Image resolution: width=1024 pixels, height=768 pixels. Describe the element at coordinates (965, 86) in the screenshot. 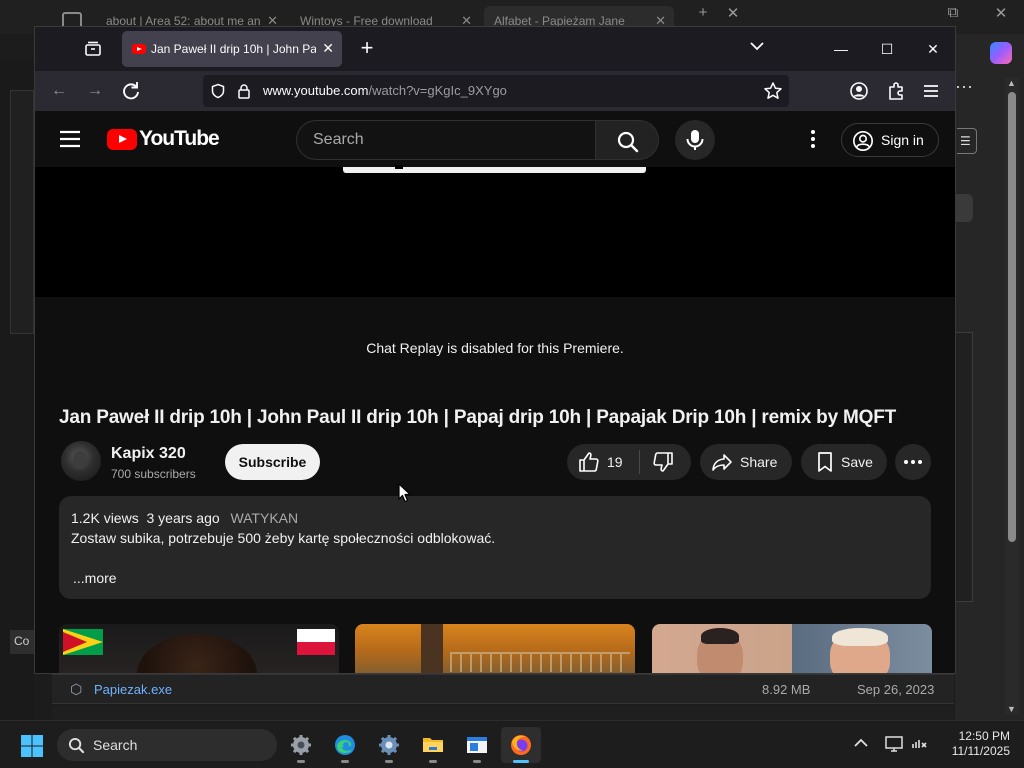

I see `more-icon: ···` at that location.